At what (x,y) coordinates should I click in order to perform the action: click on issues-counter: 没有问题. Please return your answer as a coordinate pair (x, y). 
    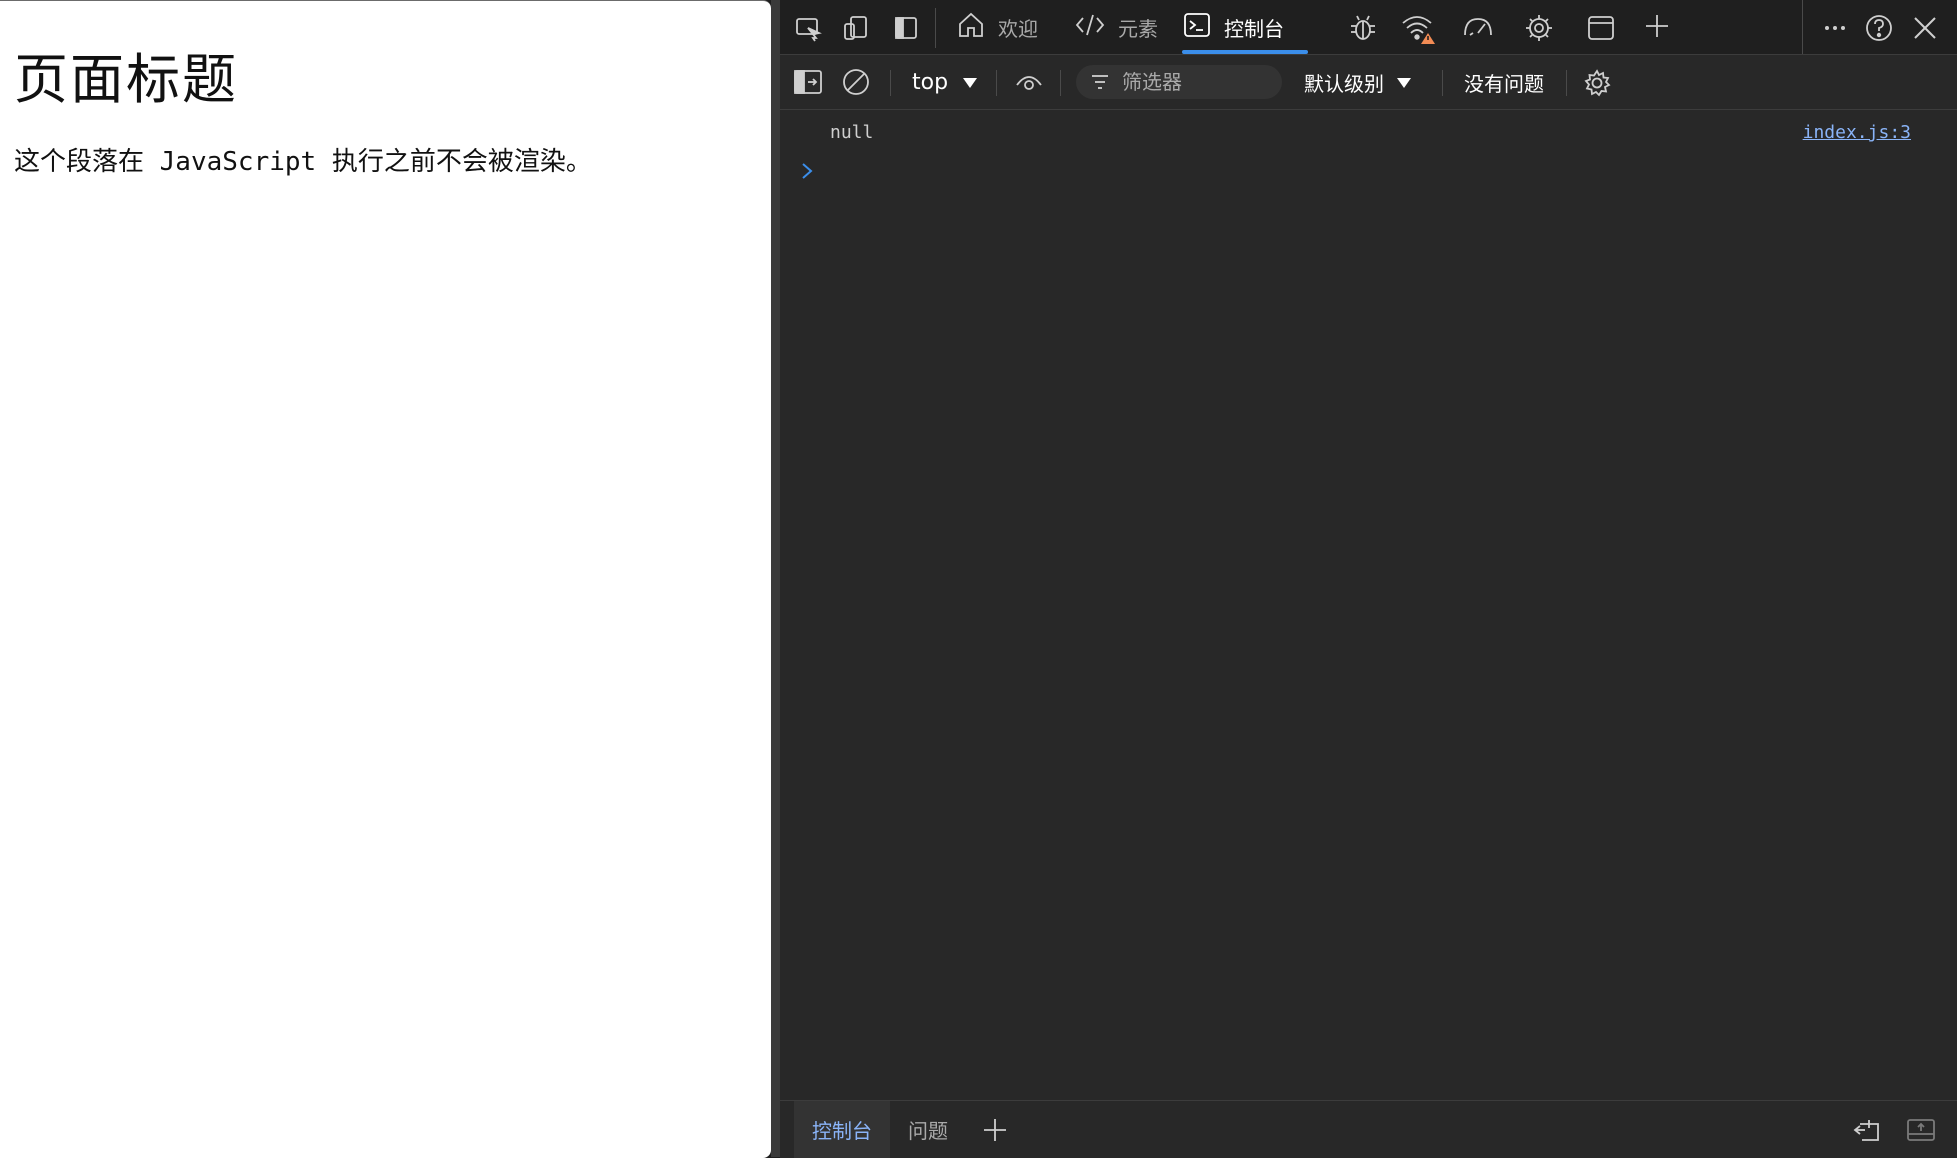
    Looking at the image, I should click on (1504, 82).